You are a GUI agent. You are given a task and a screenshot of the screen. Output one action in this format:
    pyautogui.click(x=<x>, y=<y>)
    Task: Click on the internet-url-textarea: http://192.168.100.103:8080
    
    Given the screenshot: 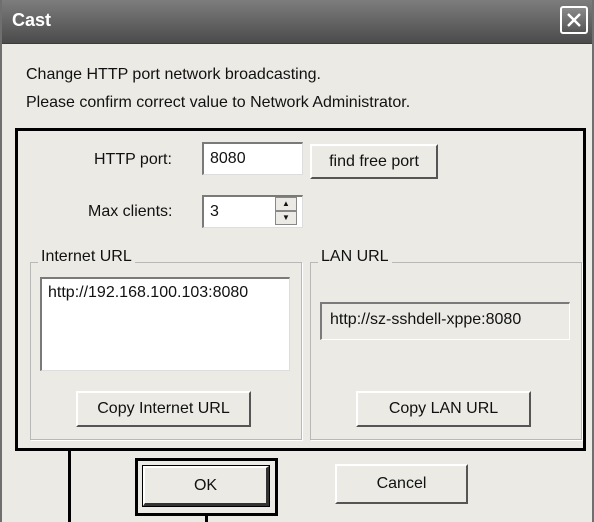 What is the action you would take?
    pyautogui.click(x=165, y=324)
    